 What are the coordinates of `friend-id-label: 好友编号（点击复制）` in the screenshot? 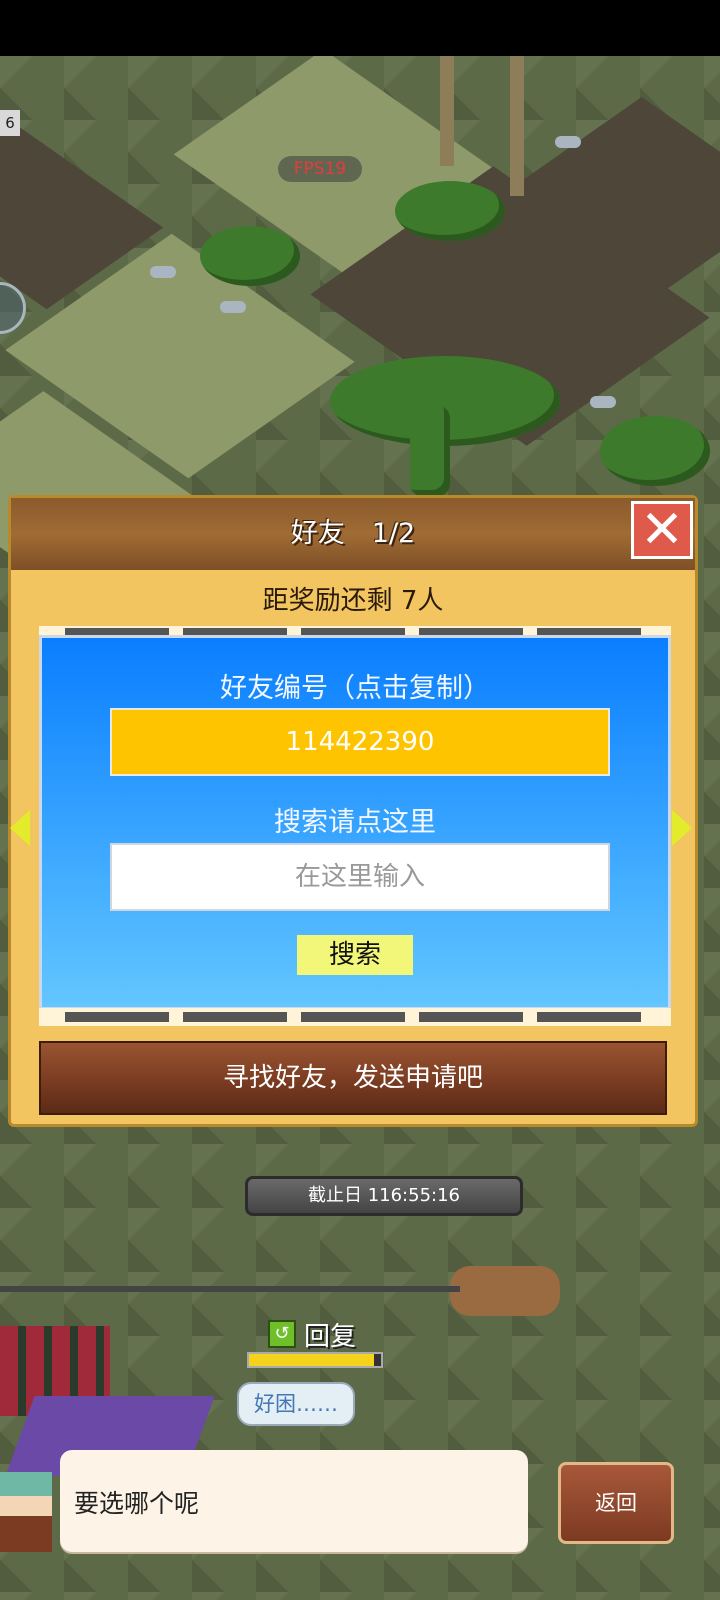 It's located at (355, 685).